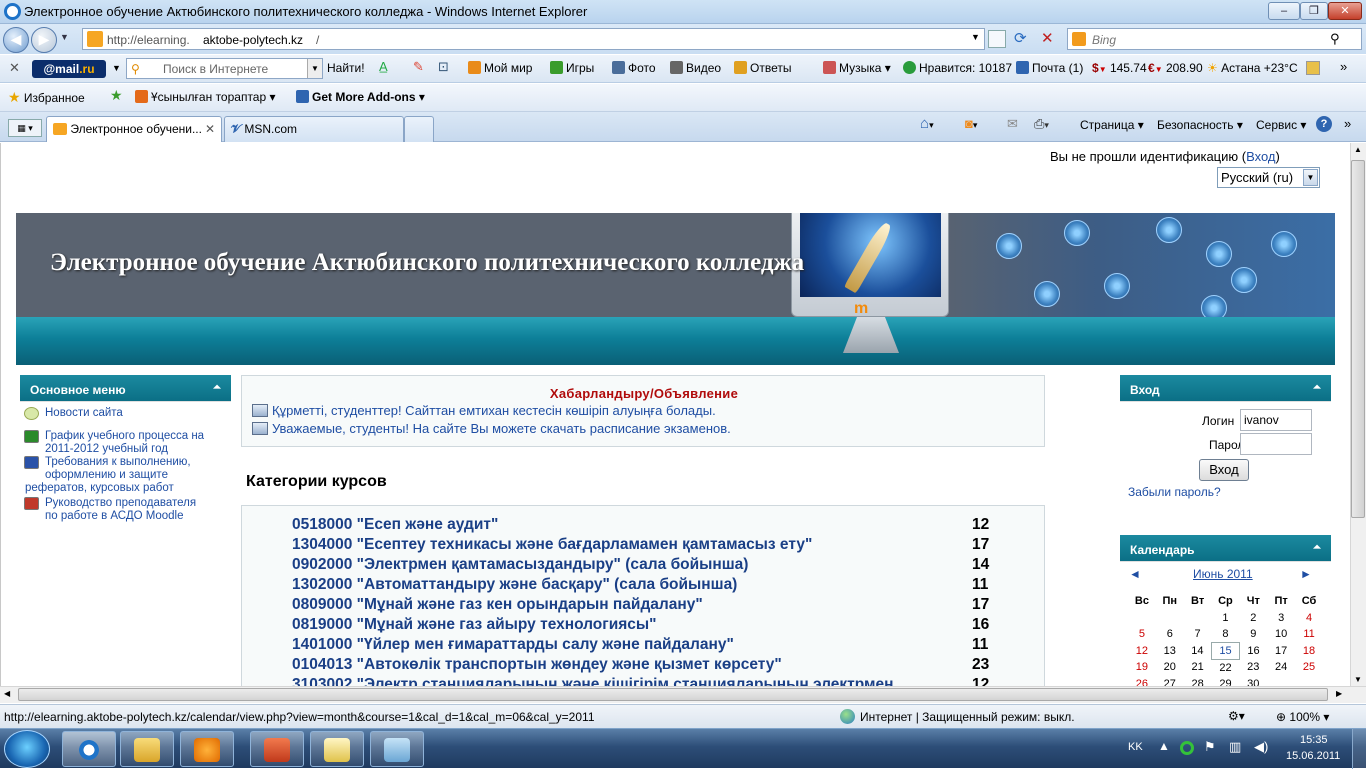 This screenshot has height=769, width=1366. What do you see at coordinates (16, 40) in the screenshot?
I see `back-button: ◀` at bounding box center [16, 40].